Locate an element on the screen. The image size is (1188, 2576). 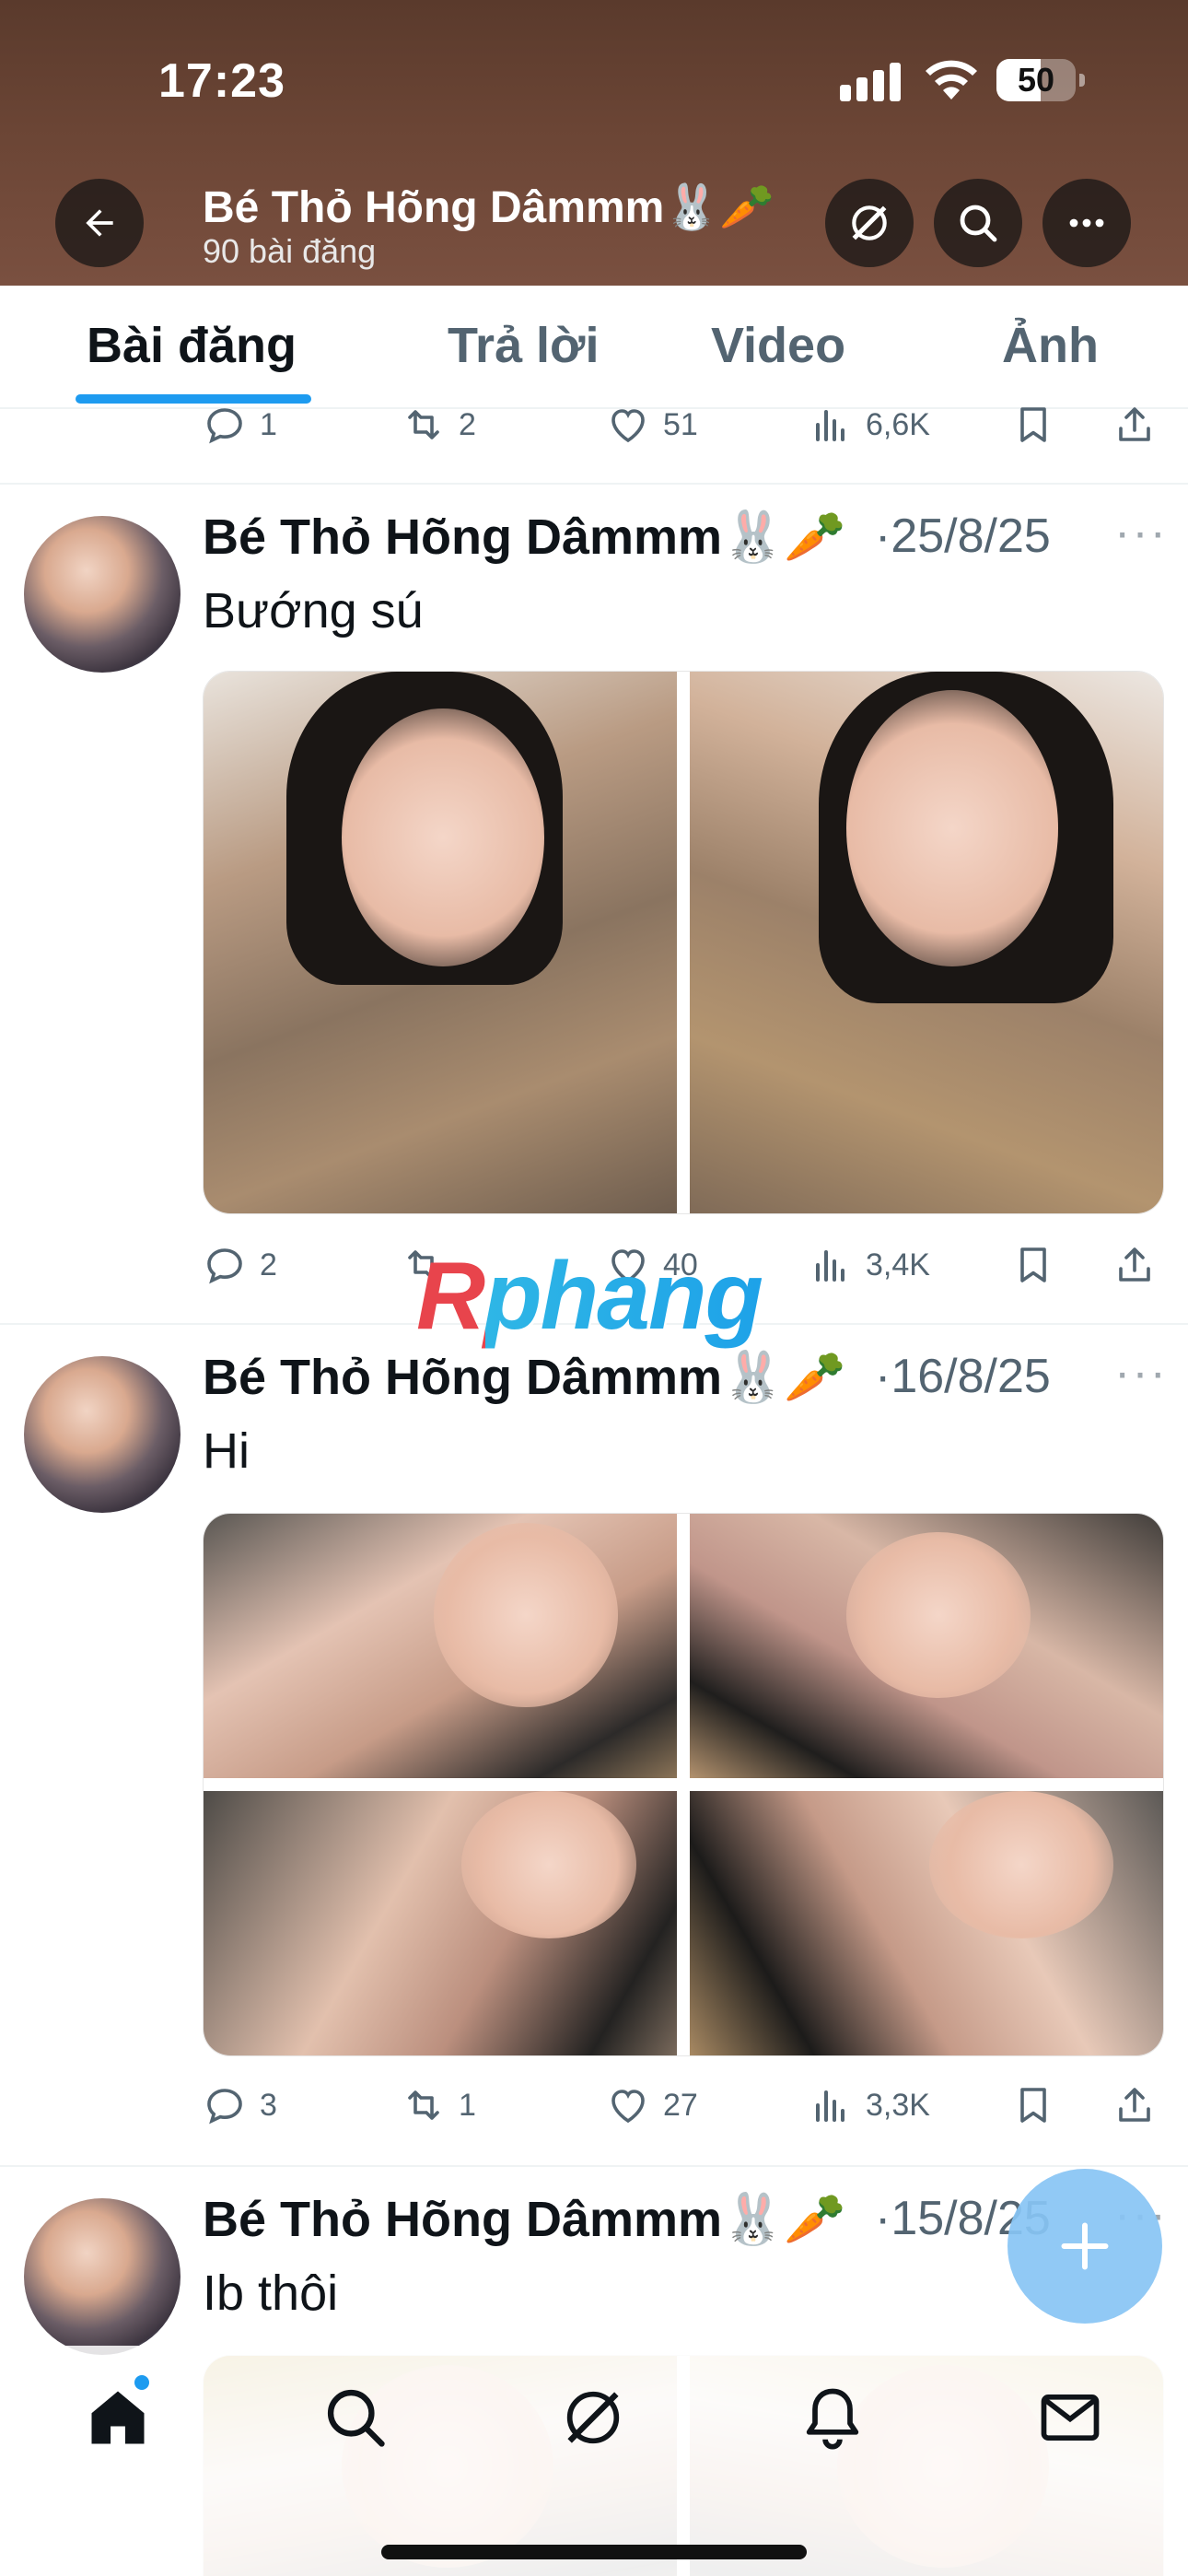
reply-button: 1 is located at coordinates (240, 424).